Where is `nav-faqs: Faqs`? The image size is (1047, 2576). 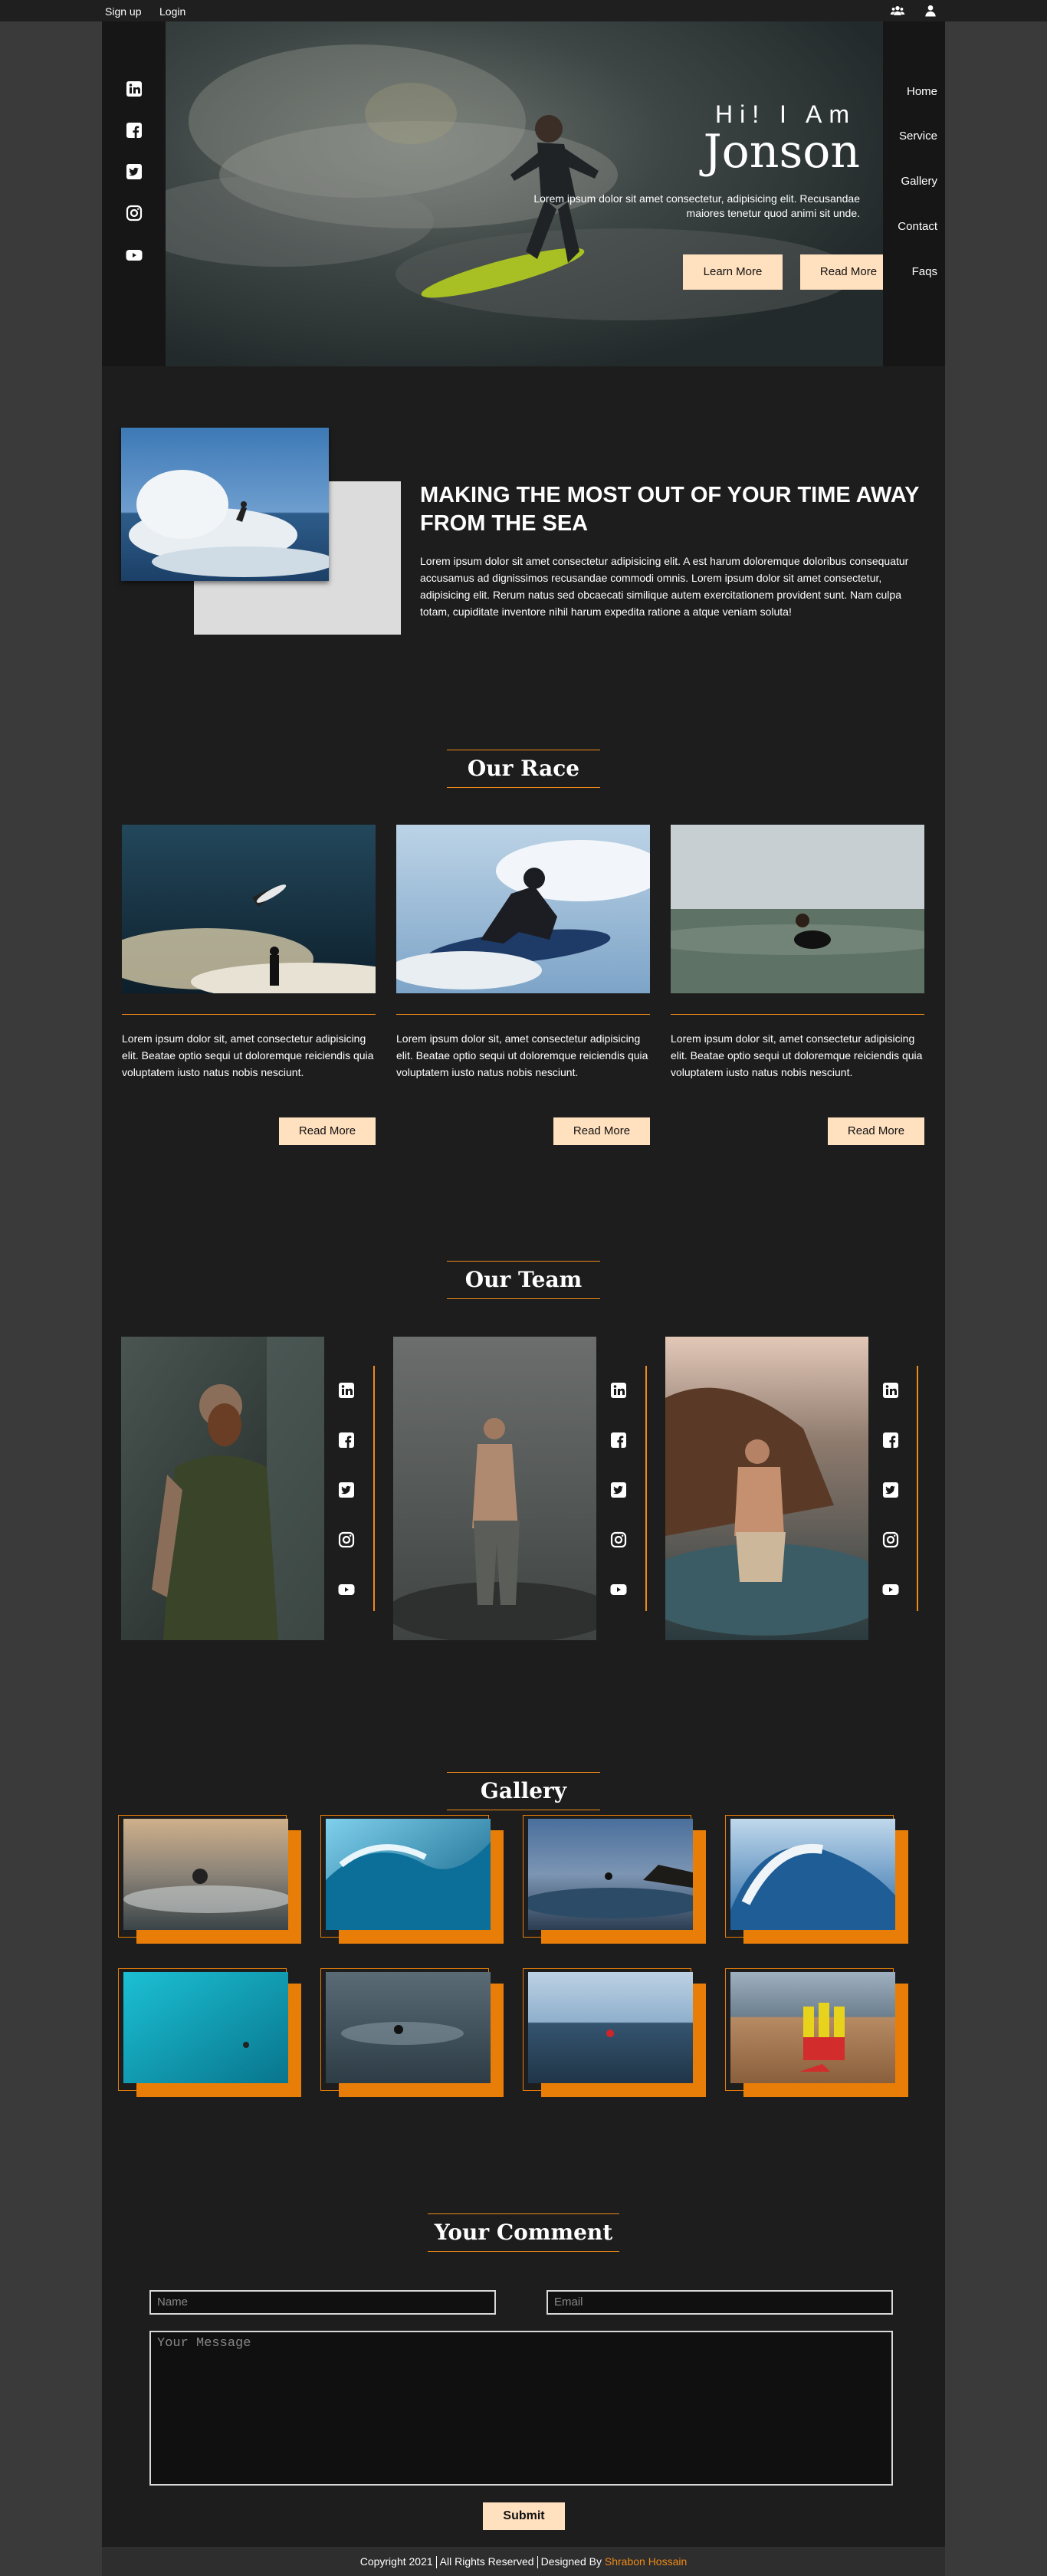 nav-faqs: Faqs is located at coordinates (924, 271).